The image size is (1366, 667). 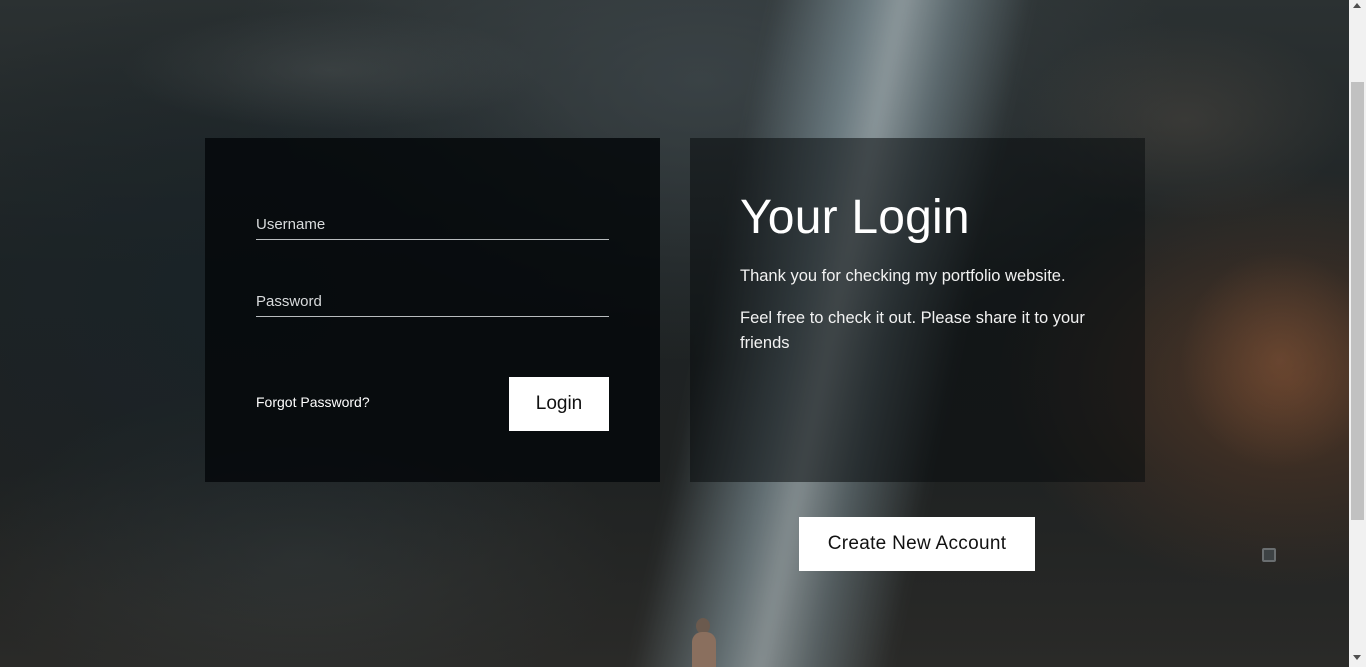 I want to click on username-input, so click(x=432, y=219).